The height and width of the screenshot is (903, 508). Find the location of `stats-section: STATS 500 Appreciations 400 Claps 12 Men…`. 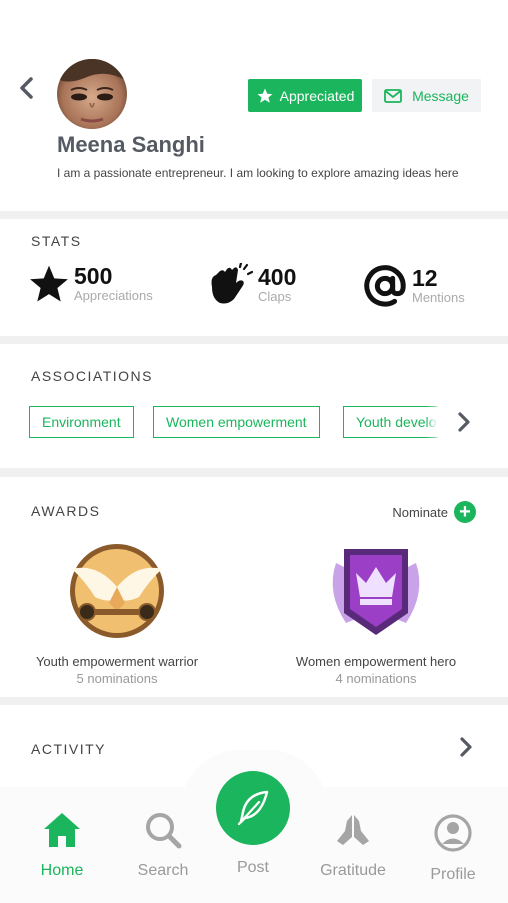

stats-section: STATS 500 Appreciations 400 Claps 12 Men… is located at coordinates (254, 277).